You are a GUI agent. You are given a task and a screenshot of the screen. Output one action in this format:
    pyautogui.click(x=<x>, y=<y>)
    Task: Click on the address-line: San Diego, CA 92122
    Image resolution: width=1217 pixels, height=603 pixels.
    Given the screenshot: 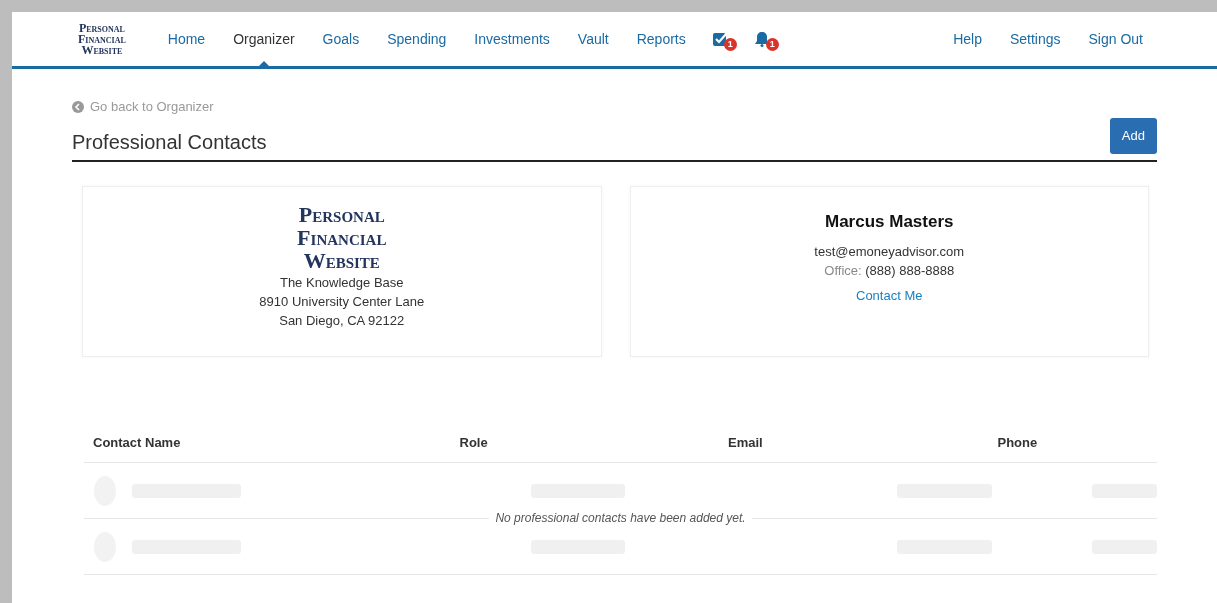 What is the action you would take?
    pyautogui.click(x=342, y=321)
    